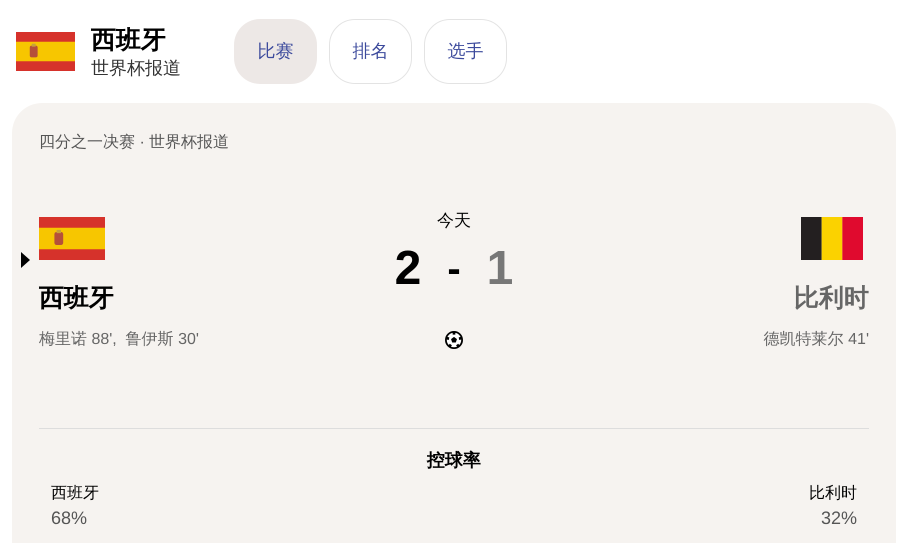  What do you see at coordinates (76, 298) in the screenshot?
I see `team-name: 西班牙` at bounding box center [76, 298].